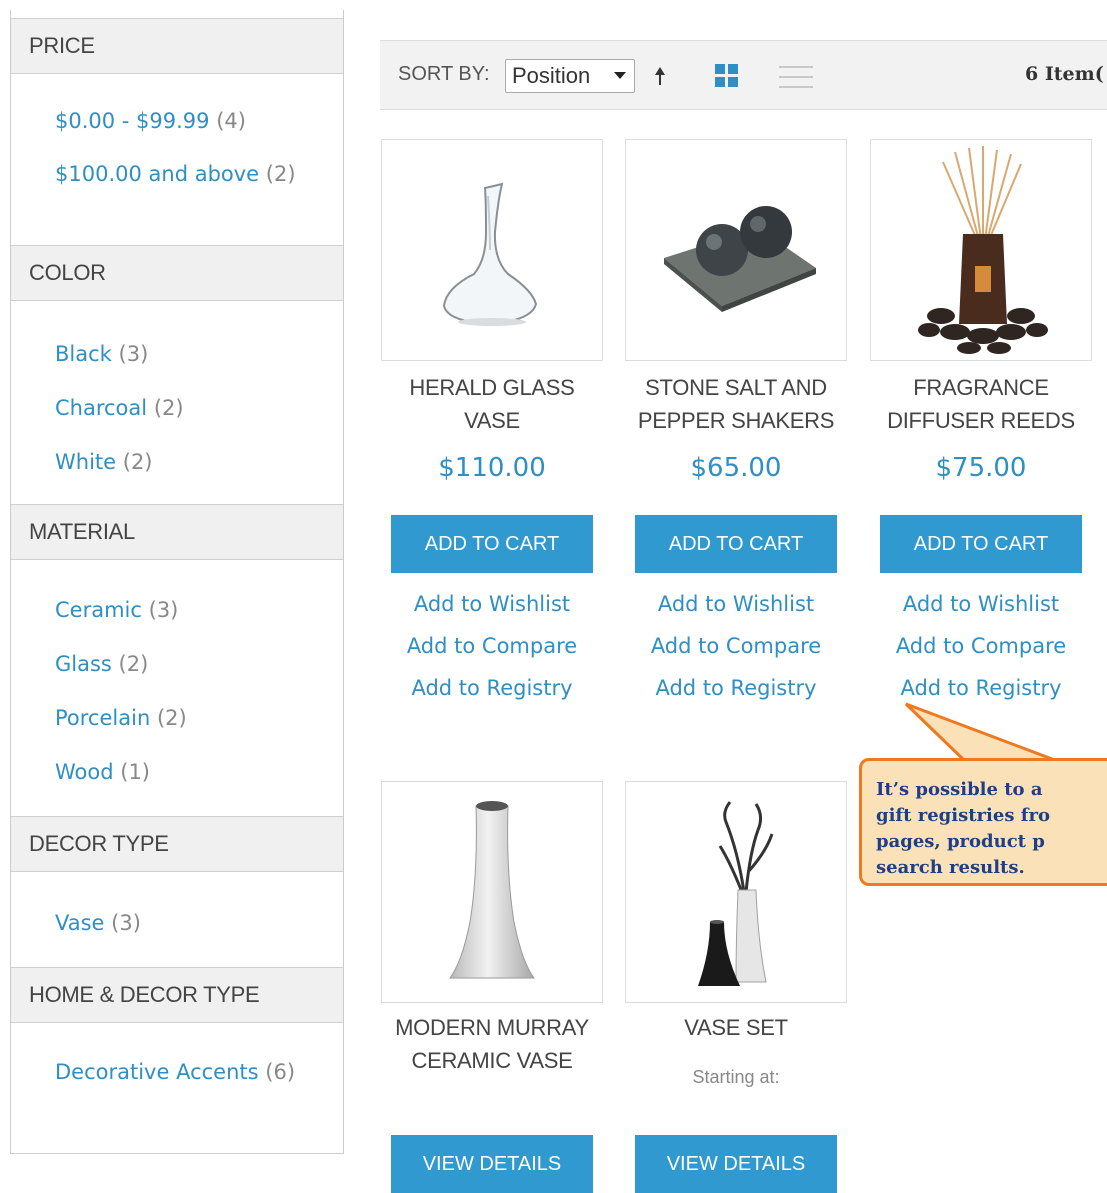 Image resolution: width=1107 pixels, height=1193 pixels. I want to click on filter-decorative-accents: Decorative Accents (6), so click(185, 1072).